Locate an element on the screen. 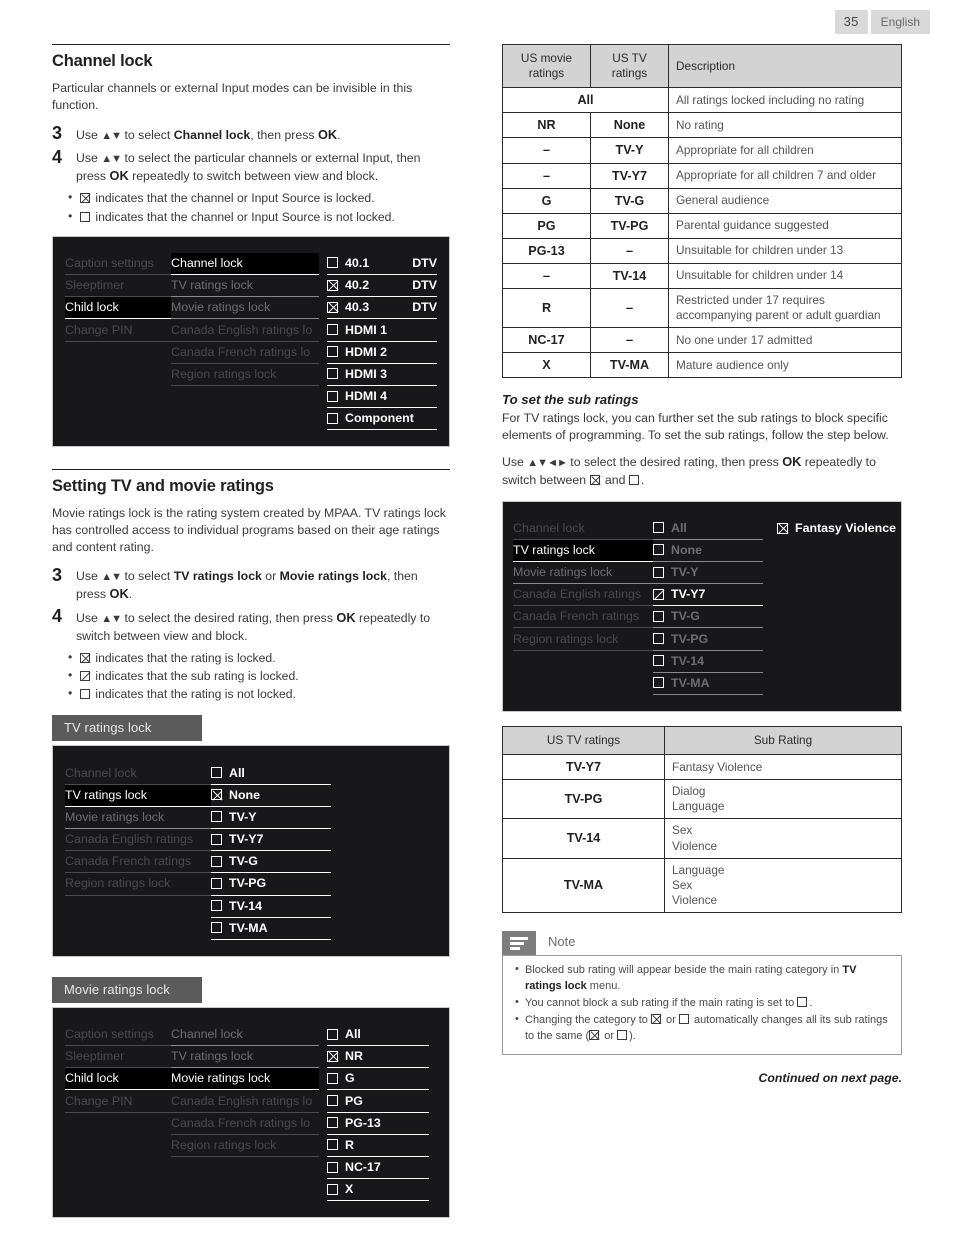 This screenshot has width=954, height=1235. osd-option-row: 40.1 DTV is located at coordinates (382, 264).